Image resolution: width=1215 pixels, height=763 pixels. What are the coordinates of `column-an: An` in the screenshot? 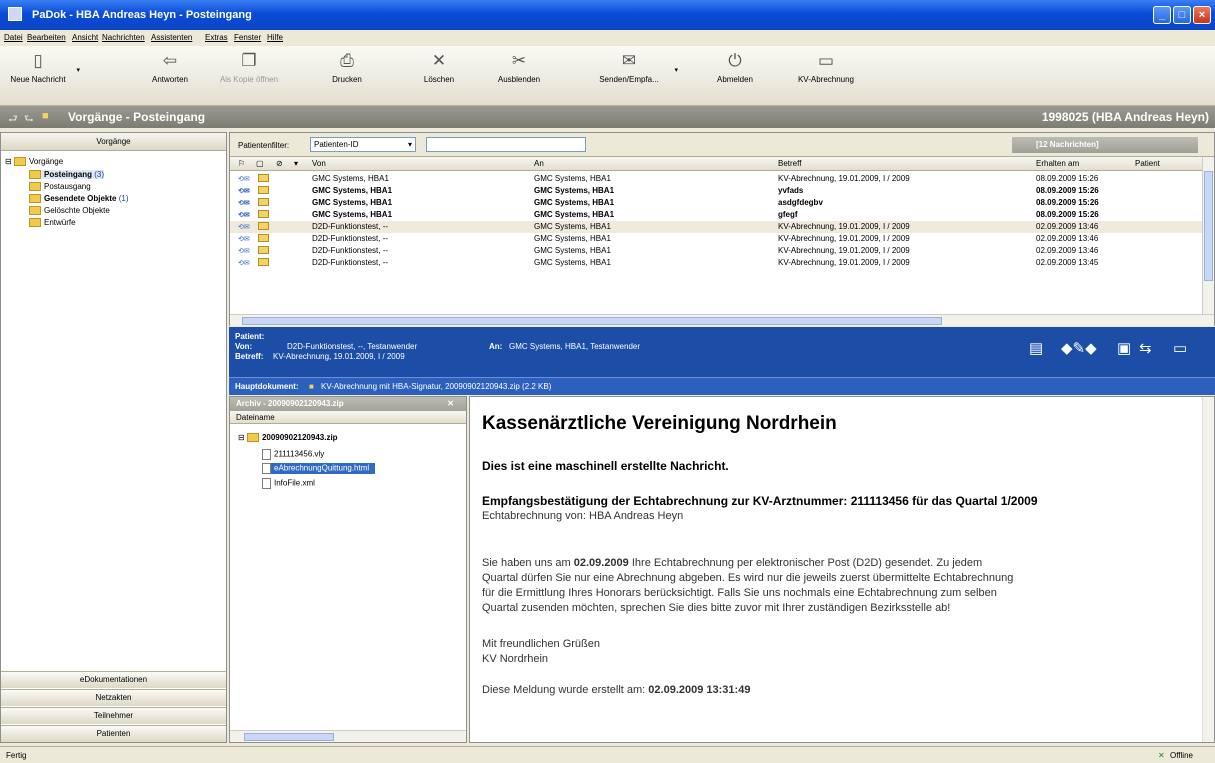 It's located at (539, 163).